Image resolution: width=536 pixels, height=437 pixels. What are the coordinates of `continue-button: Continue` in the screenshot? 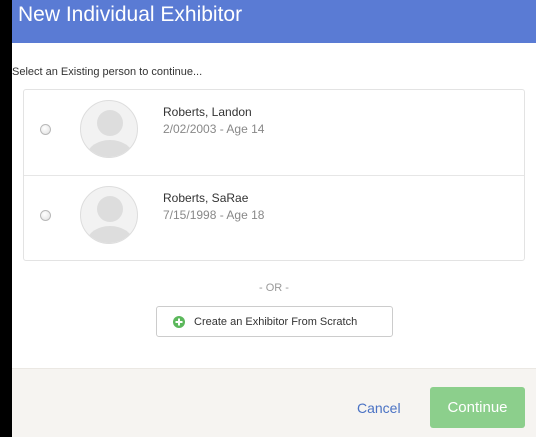 It's located at (477, 407).